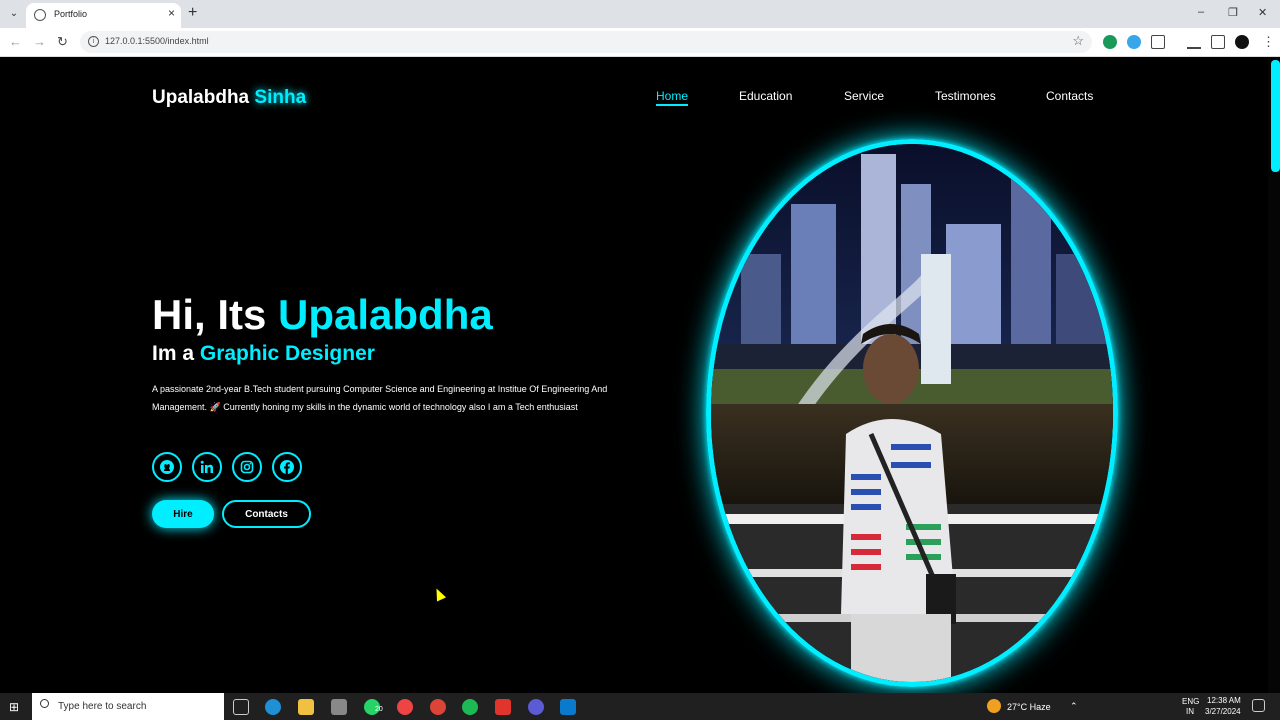 The width and height of the screenshot is (1280, 720). What do you see at coordinates (640, 14) in the screenshot?
I see `browser-tabbar: ⌄ Portfolio × + – ❐ ✕` at bounding box center [640, 14].